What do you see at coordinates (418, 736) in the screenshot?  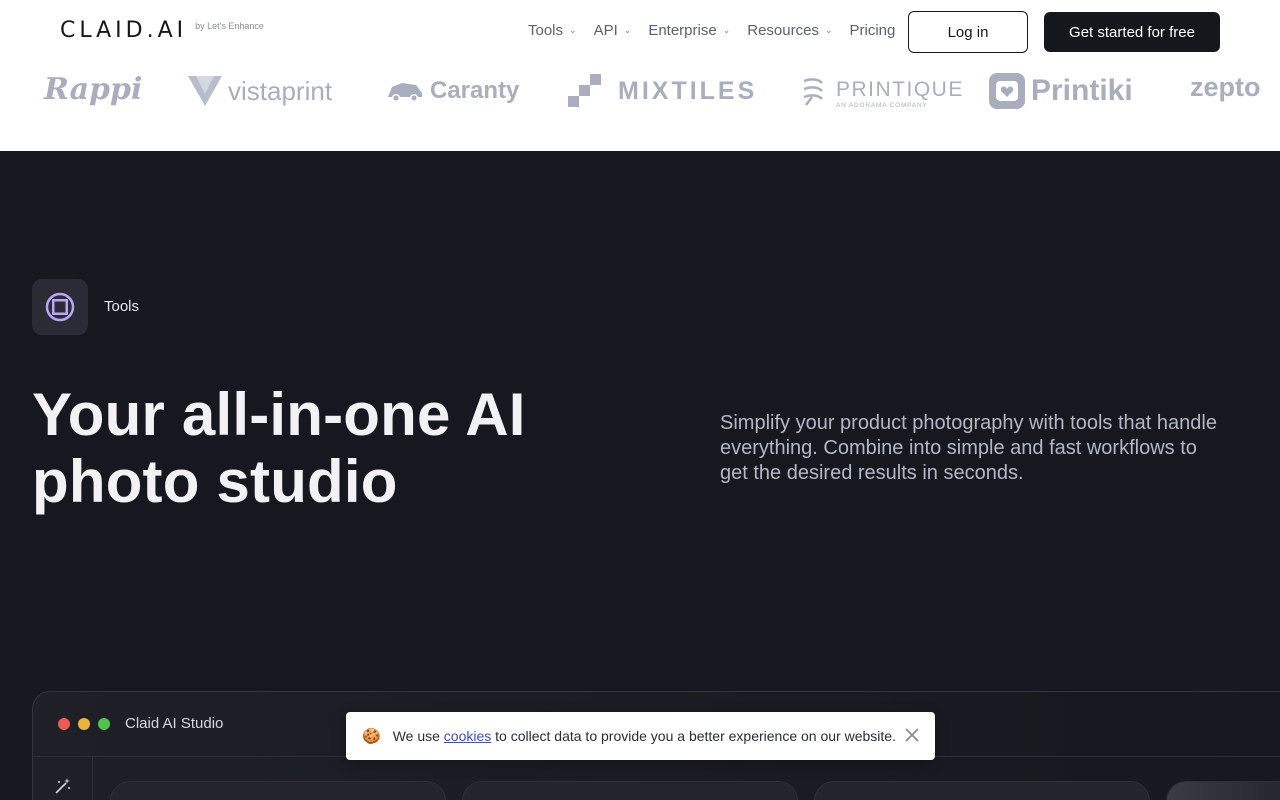 I see `cookie-text-before: We use` at bounding box center [418, 736].